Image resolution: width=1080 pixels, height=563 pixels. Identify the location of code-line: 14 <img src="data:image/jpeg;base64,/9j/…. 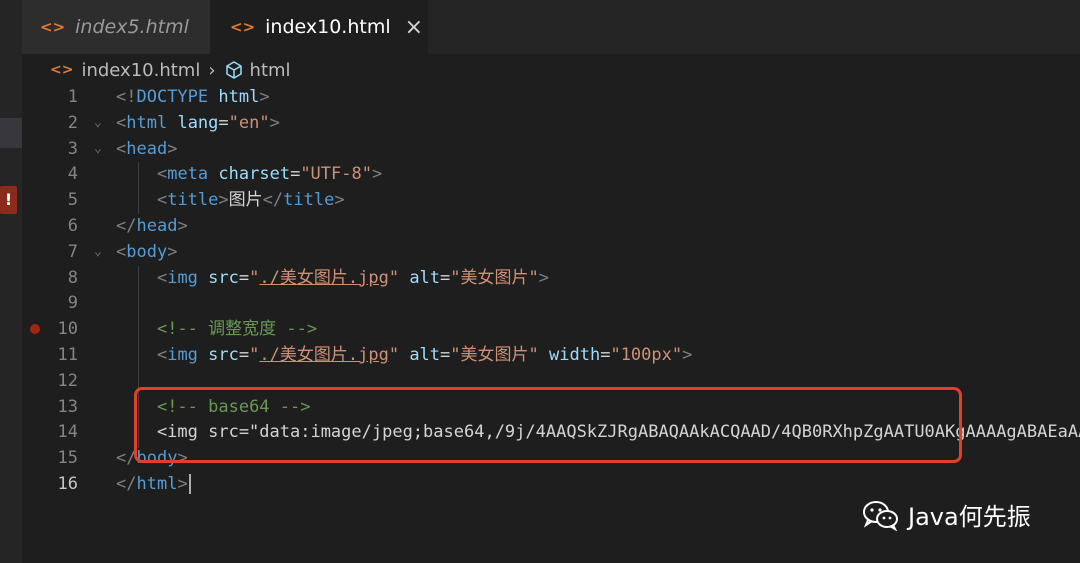
(551, 432).